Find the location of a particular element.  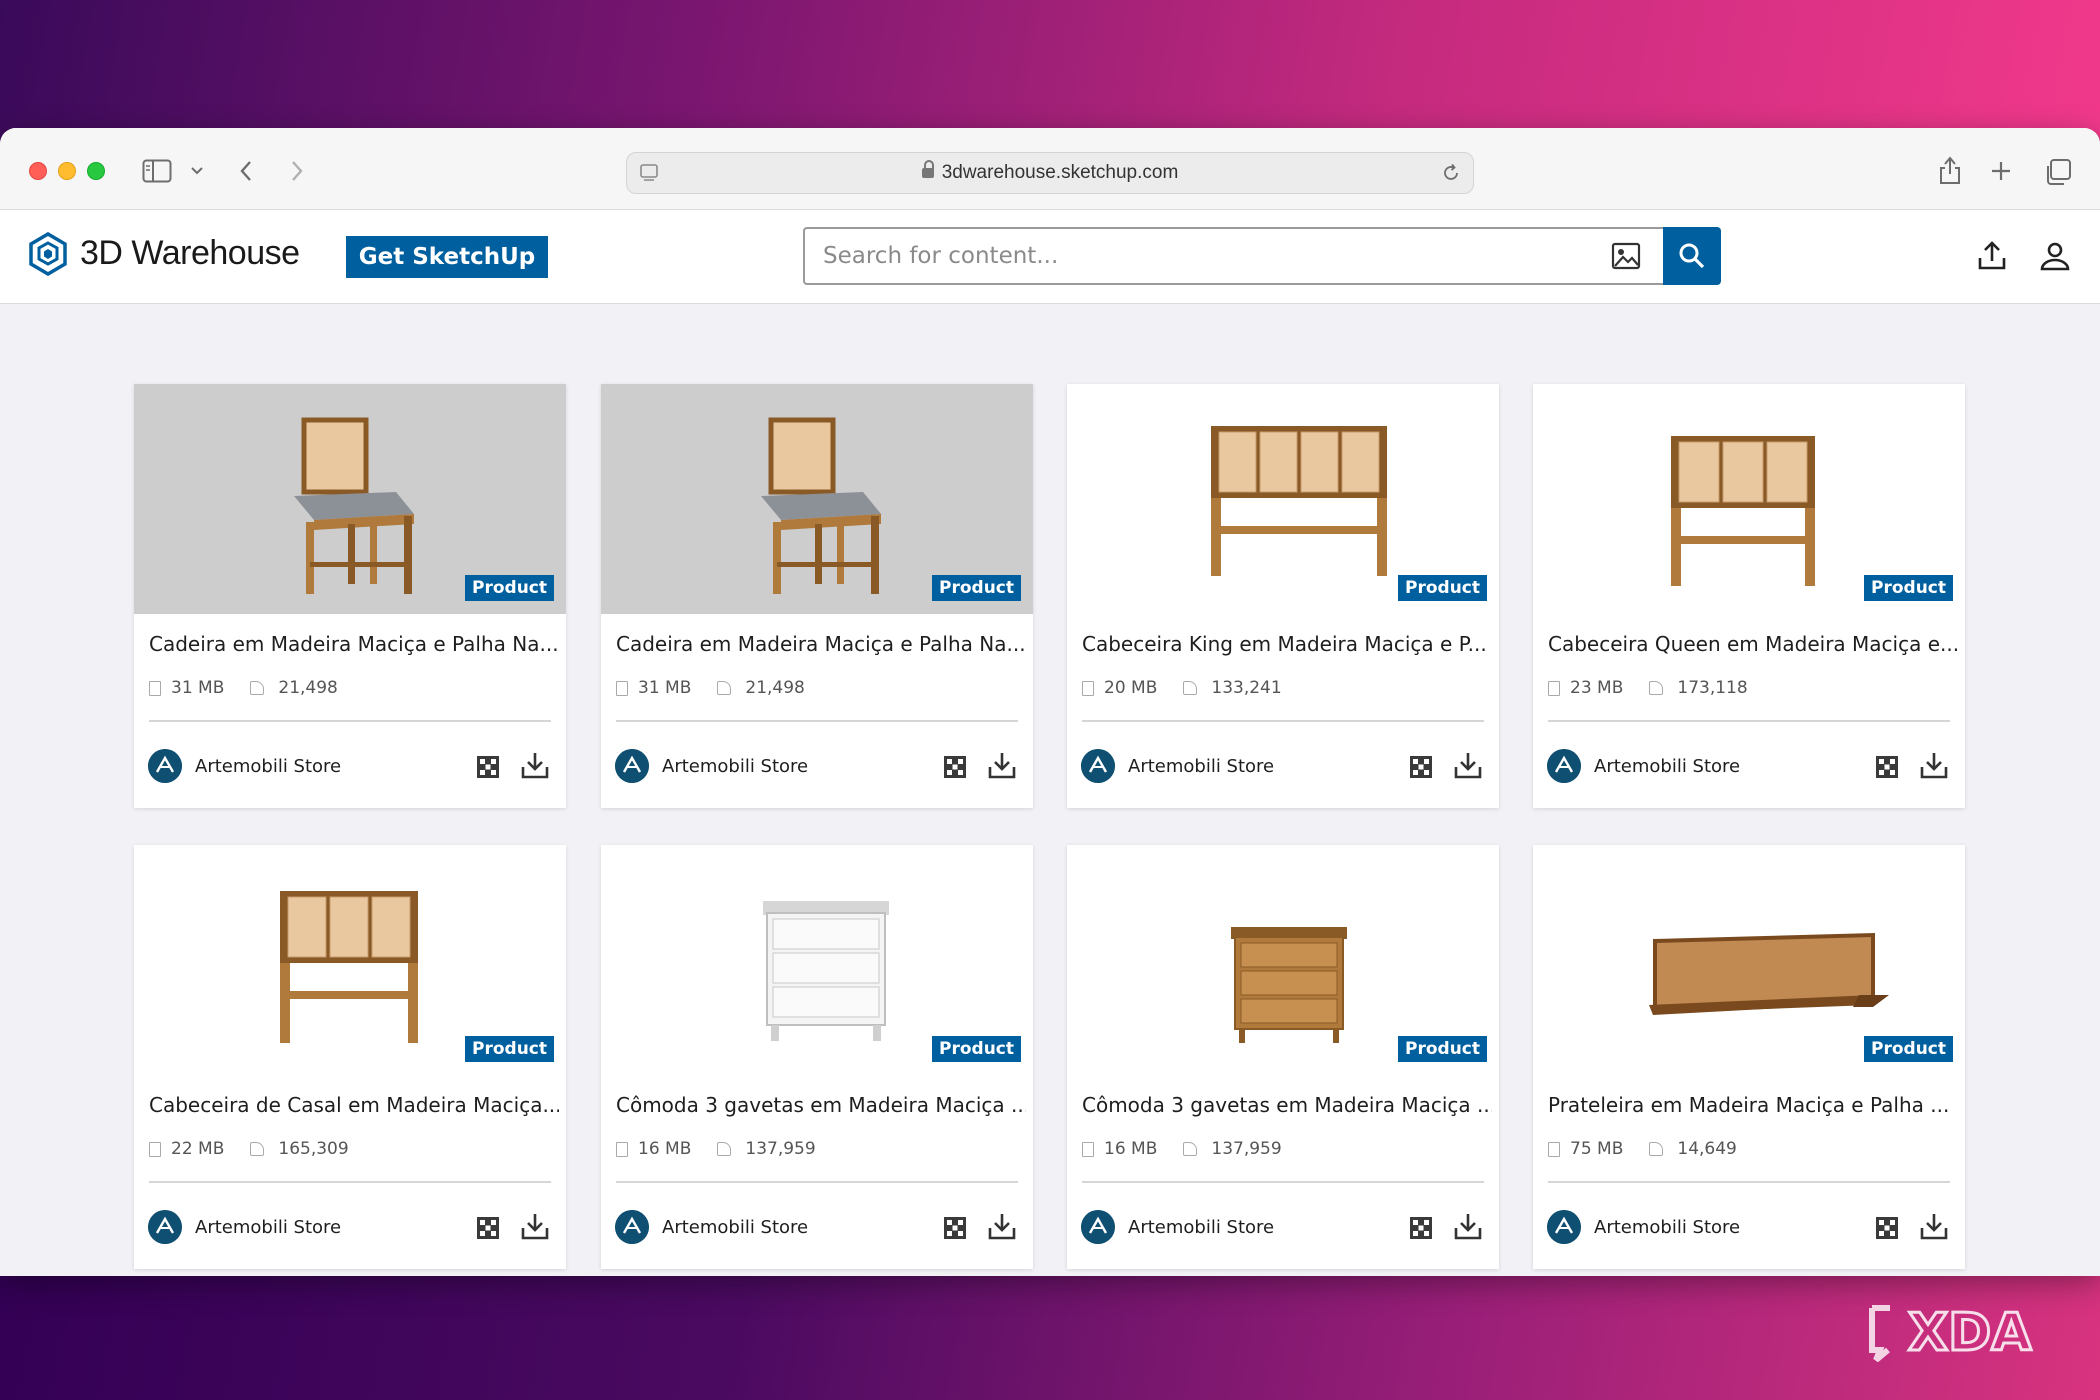

minimize-window-button is located at coordinates (67, 171).